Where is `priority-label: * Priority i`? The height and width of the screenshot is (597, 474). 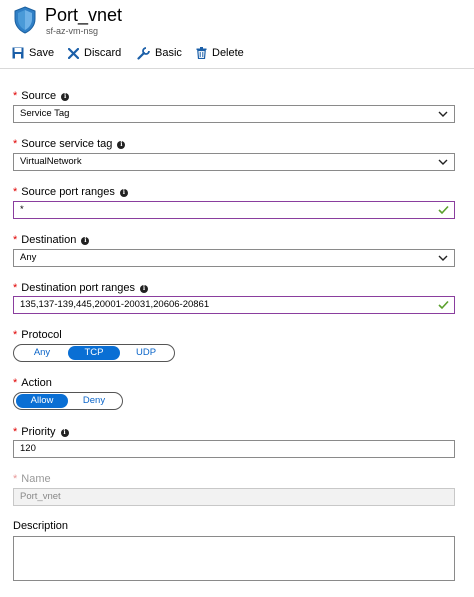
priority-label: * Priority i is located at coordinates (41, 432).